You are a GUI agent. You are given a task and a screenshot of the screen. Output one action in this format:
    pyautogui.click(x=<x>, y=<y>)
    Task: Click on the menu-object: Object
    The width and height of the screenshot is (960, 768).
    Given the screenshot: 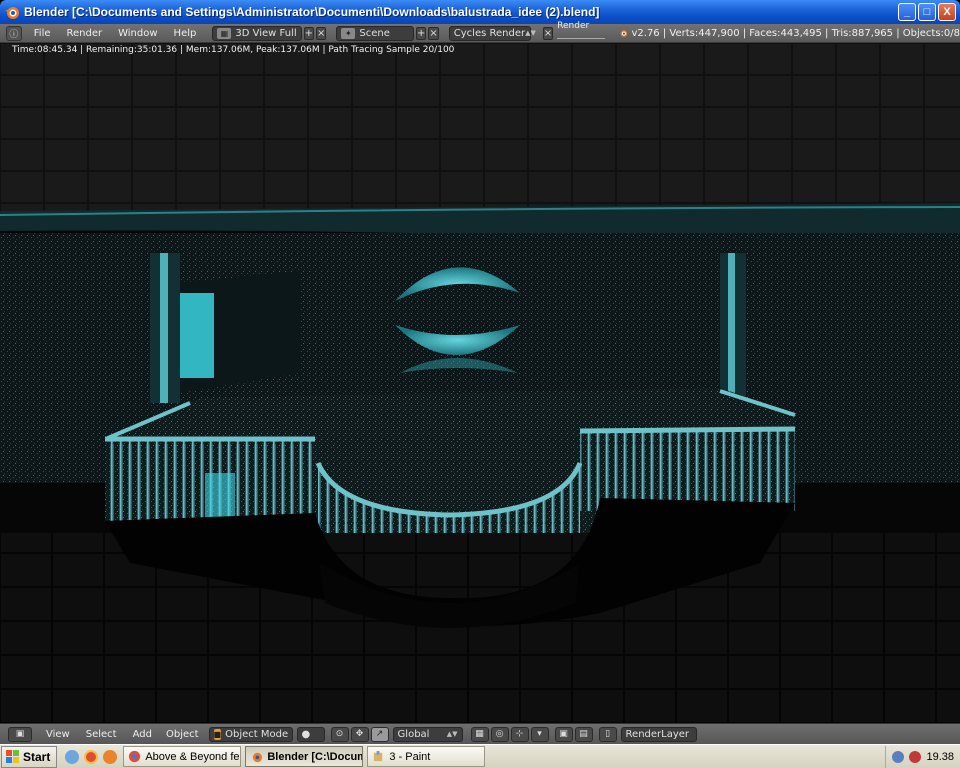 What is the action you would take?
    pyautogui.click(x=182, y=734)
    